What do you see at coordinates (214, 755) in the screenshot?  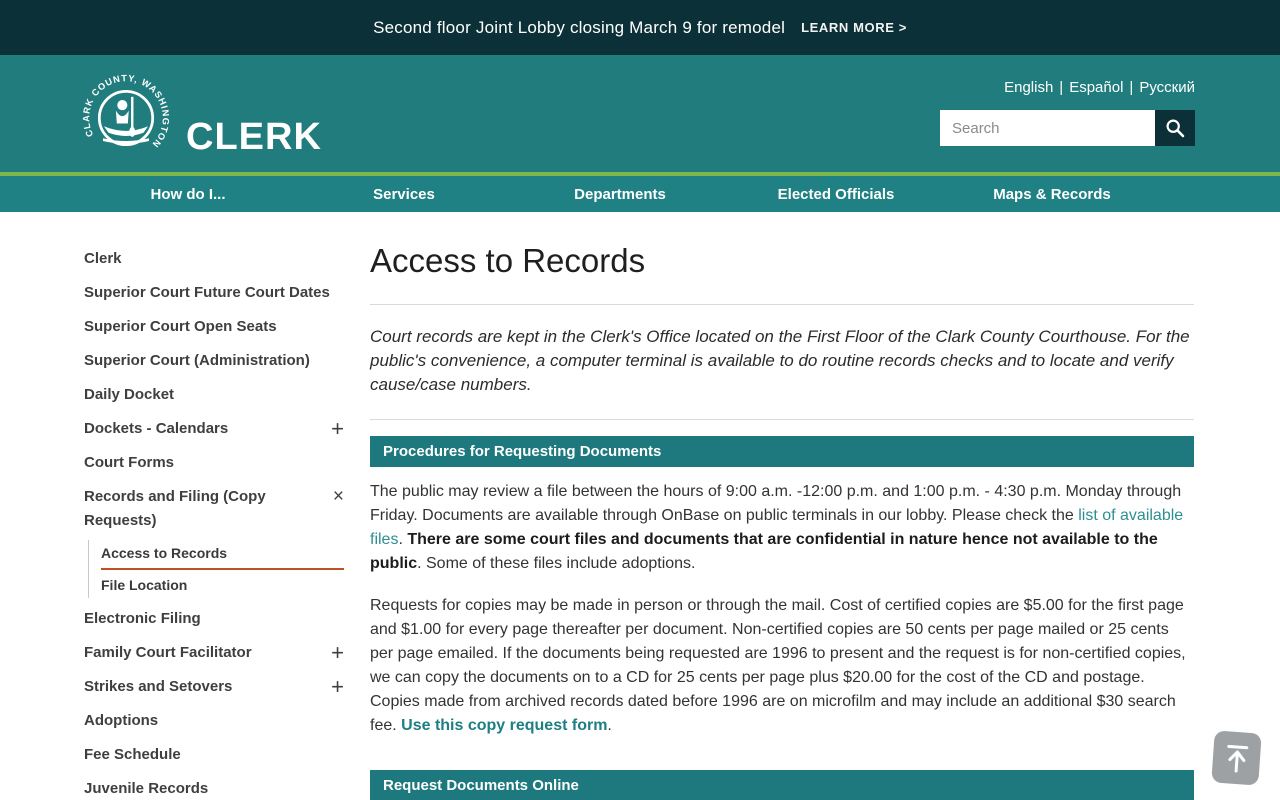 I see `sidebar-item-fee-schedule: Fee Schedule` at bounding box center [214, 755].